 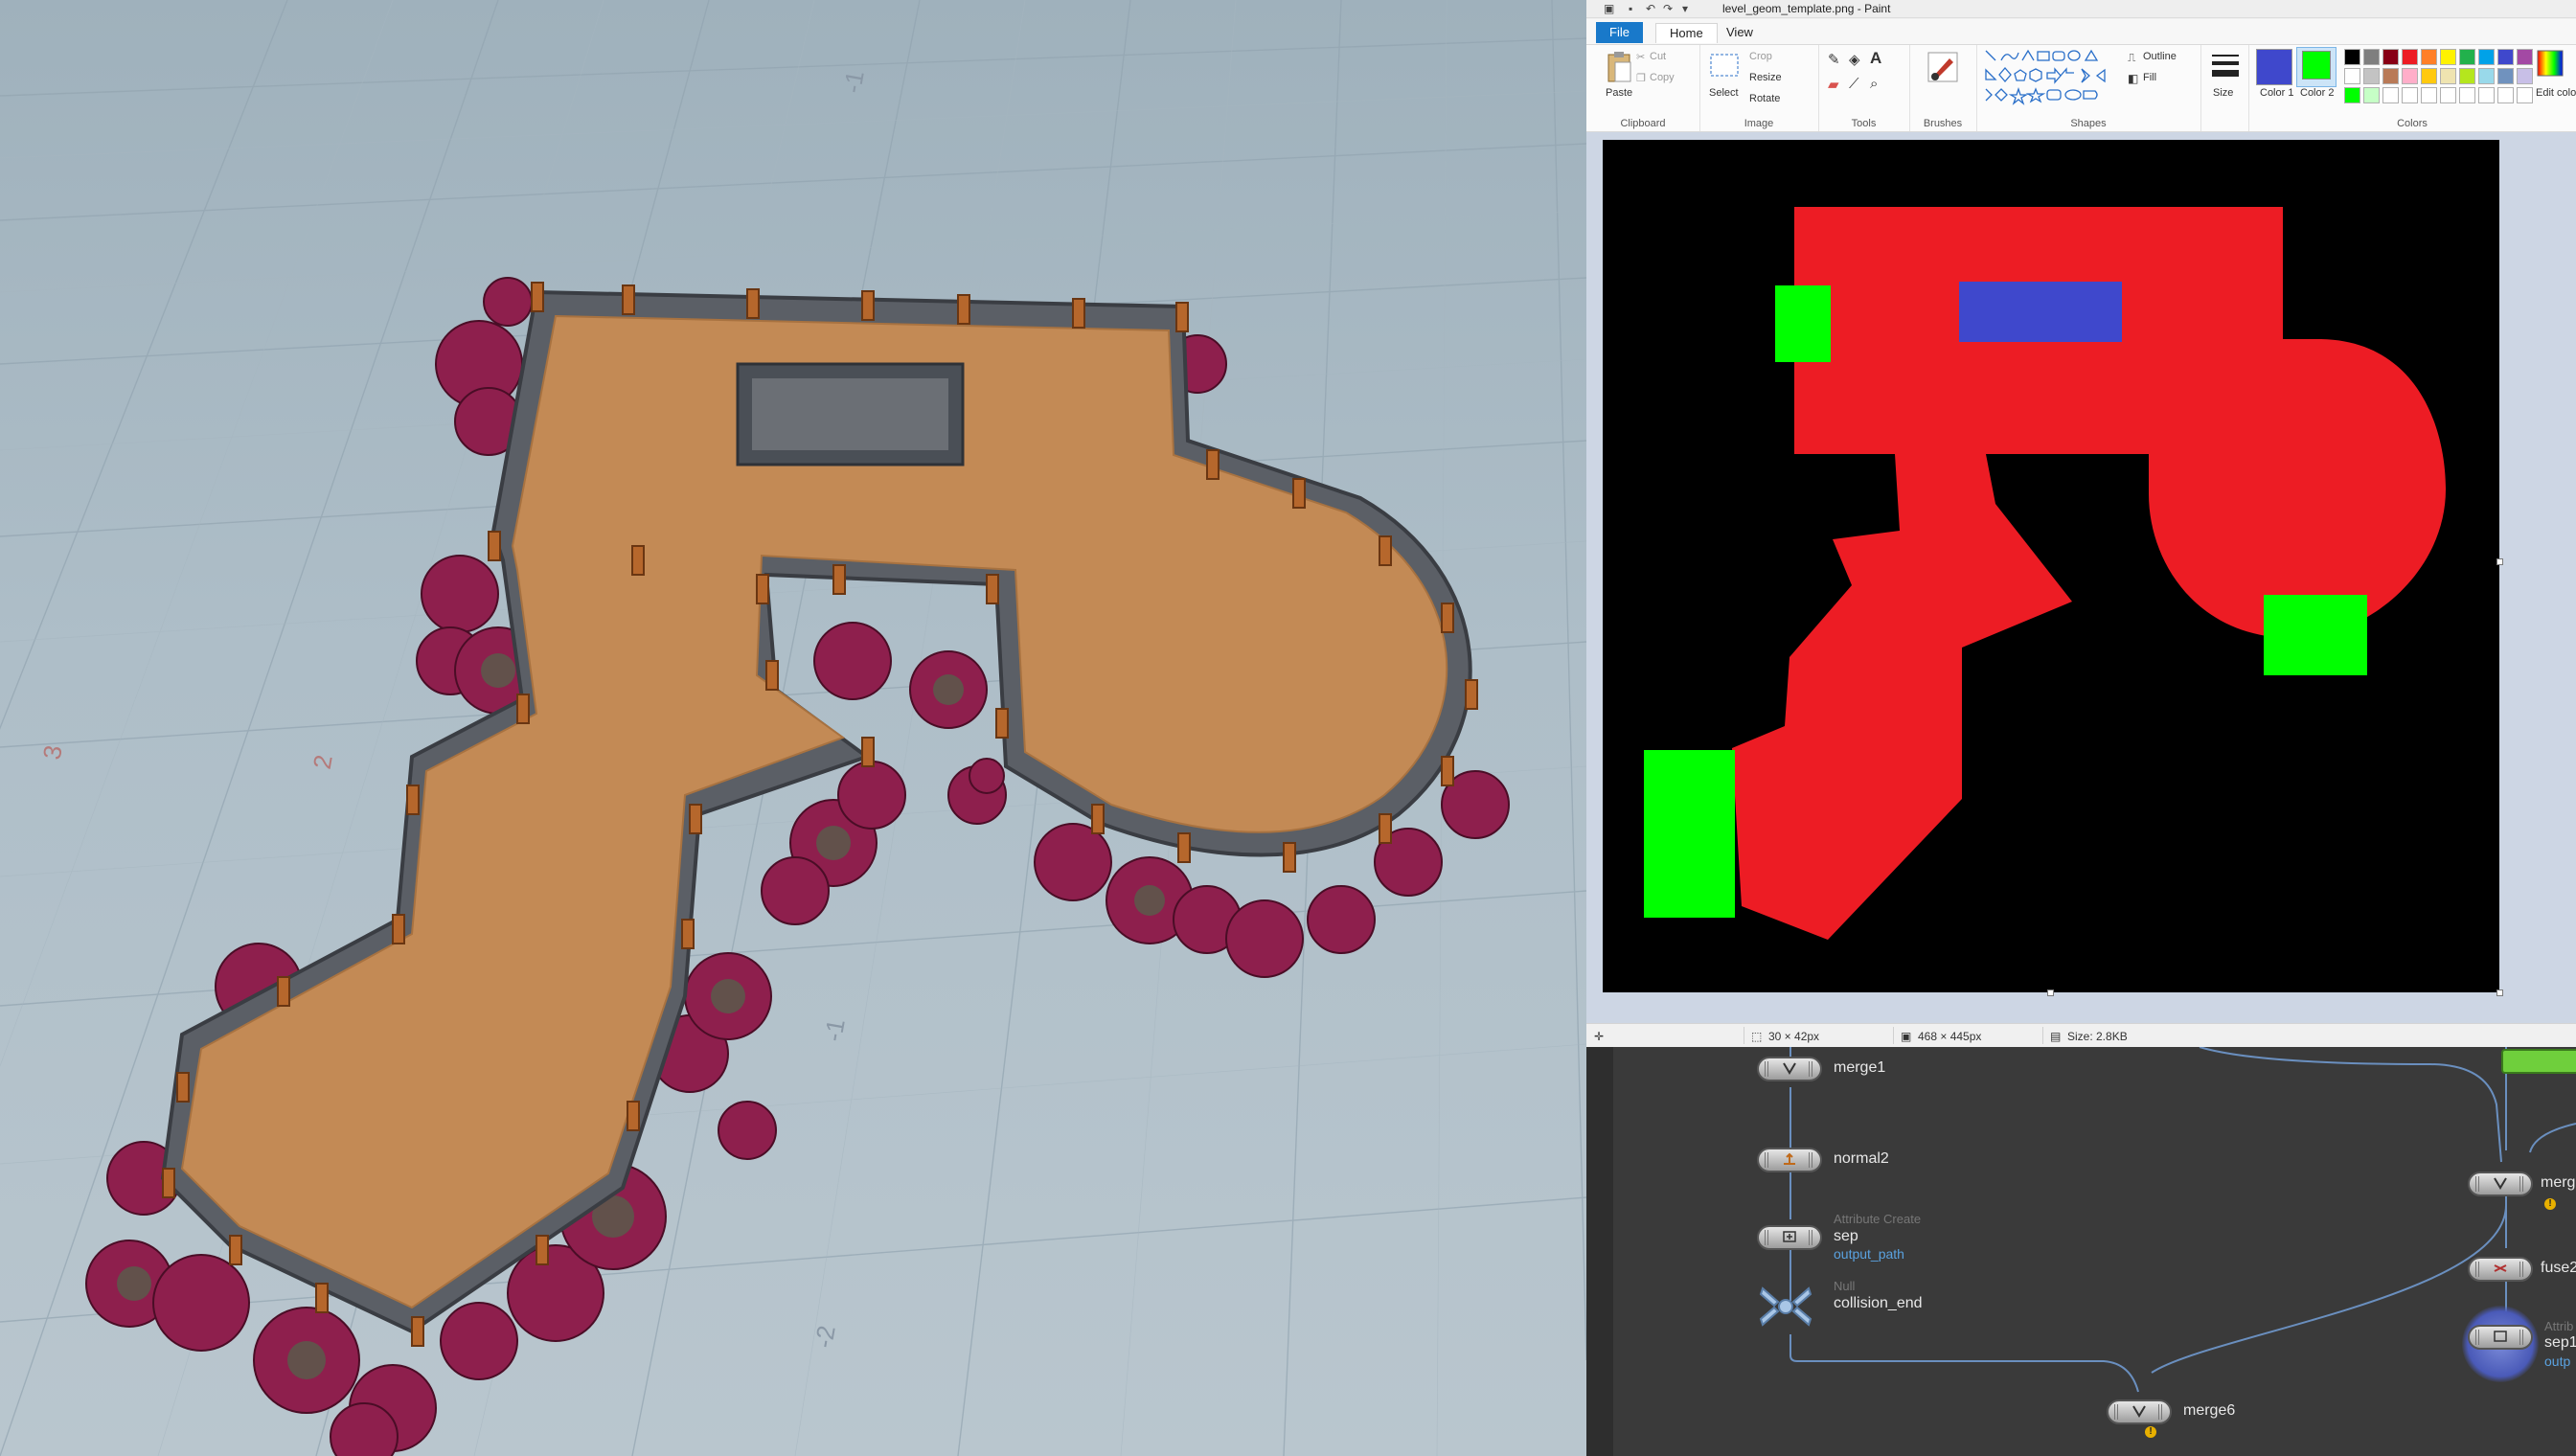 I want to click on fill-dropdown: Fill, so click(x=2149, y=78).